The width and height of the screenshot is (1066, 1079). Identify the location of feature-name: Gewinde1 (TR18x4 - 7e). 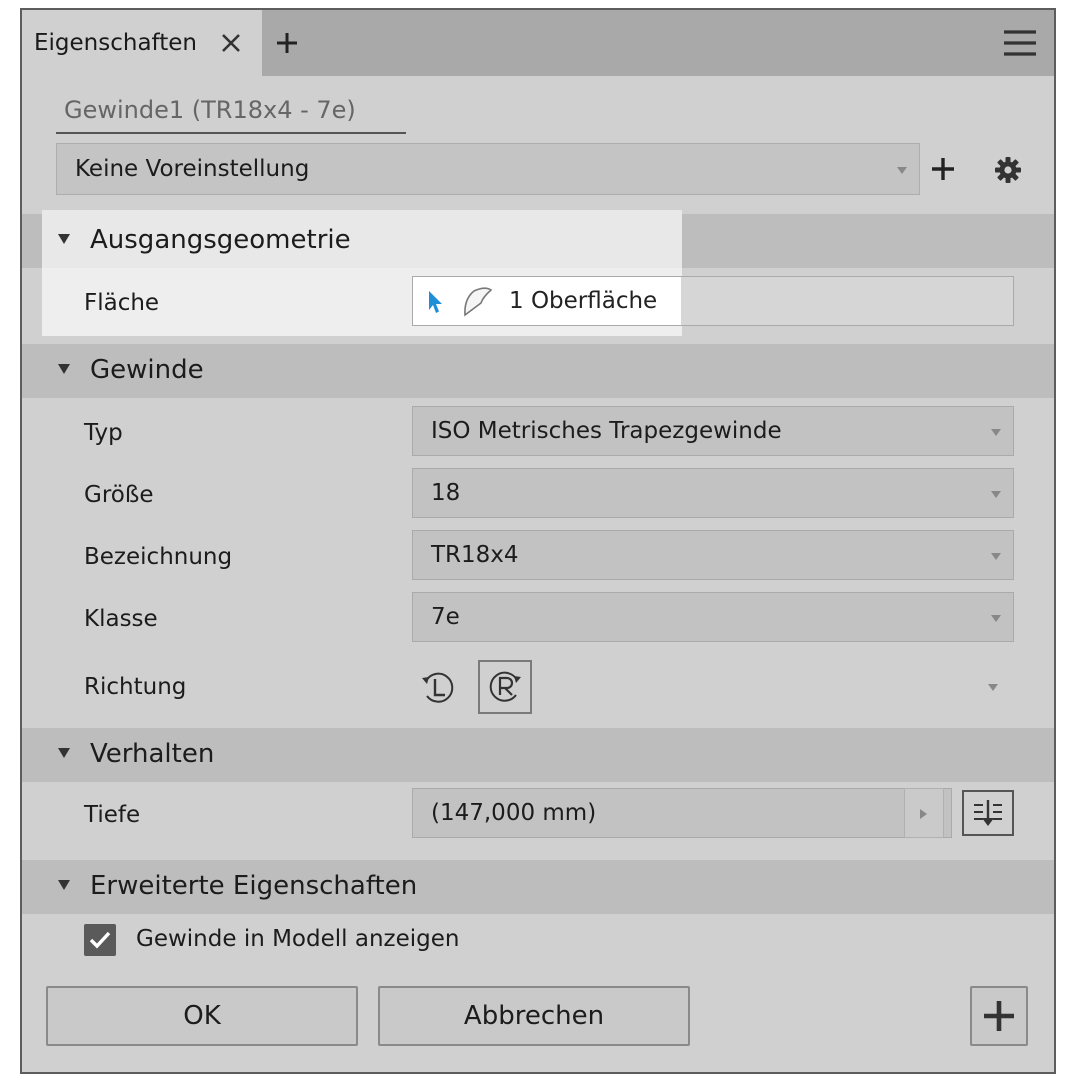
(210, 110).